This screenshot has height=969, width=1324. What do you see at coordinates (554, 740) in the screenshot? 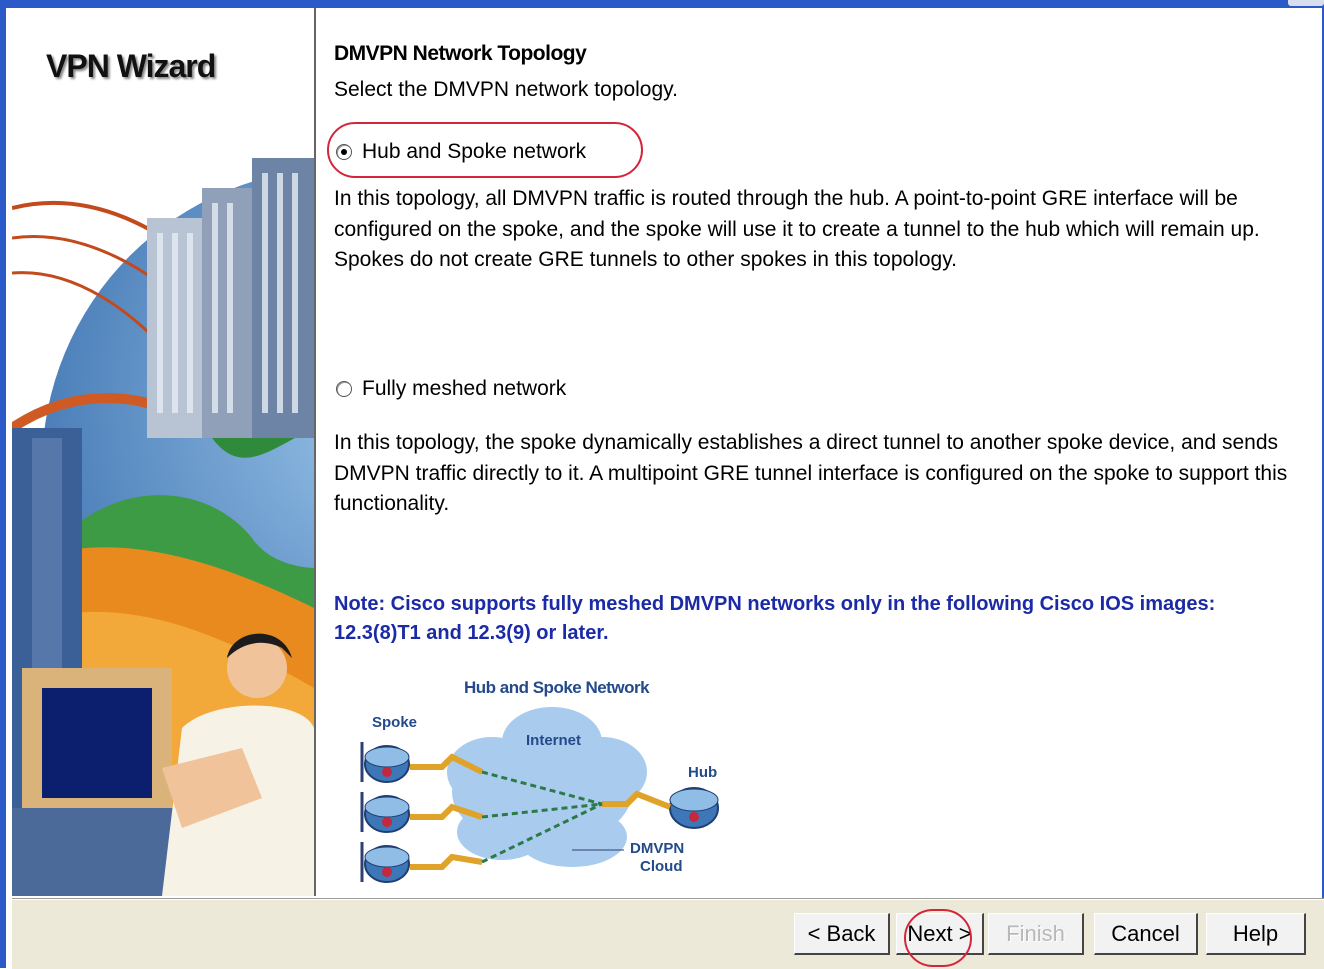
I see `internet-label: Internet` at bounding box center [554, 740].